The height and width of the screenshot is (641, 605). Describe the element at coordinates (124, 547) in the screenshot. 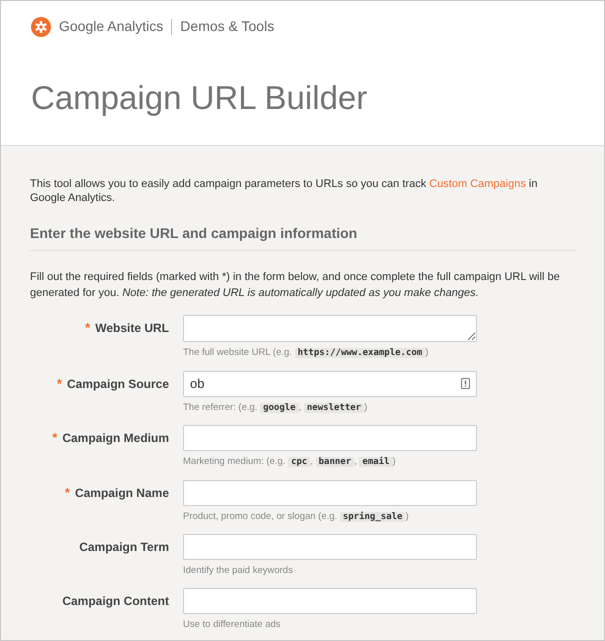

I see `field-label: Campaign Term` at that location.